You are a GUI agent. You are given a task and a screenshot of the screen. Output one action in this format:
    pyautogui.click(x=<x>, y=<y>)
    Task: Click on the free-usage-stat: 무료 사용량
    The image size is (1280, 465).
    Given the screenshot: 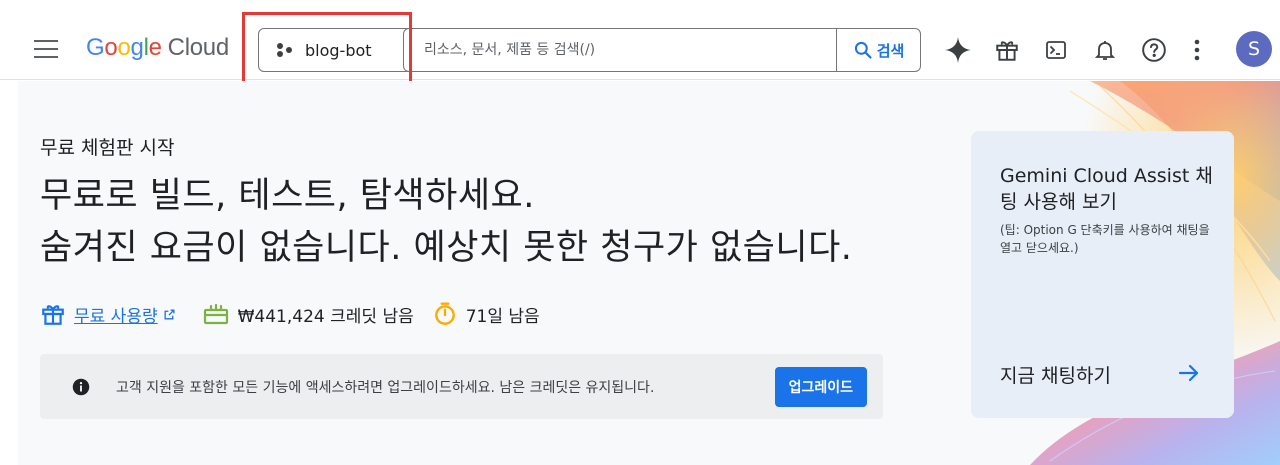 What is the action you would take?
    pyautogui.click(x=112, y=314)
    